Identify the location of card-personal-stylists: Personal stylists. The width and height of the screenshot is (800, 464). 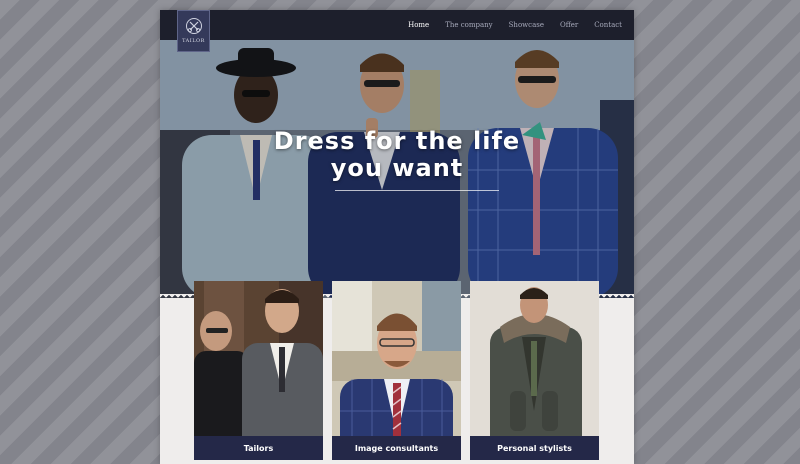
(534, 370).